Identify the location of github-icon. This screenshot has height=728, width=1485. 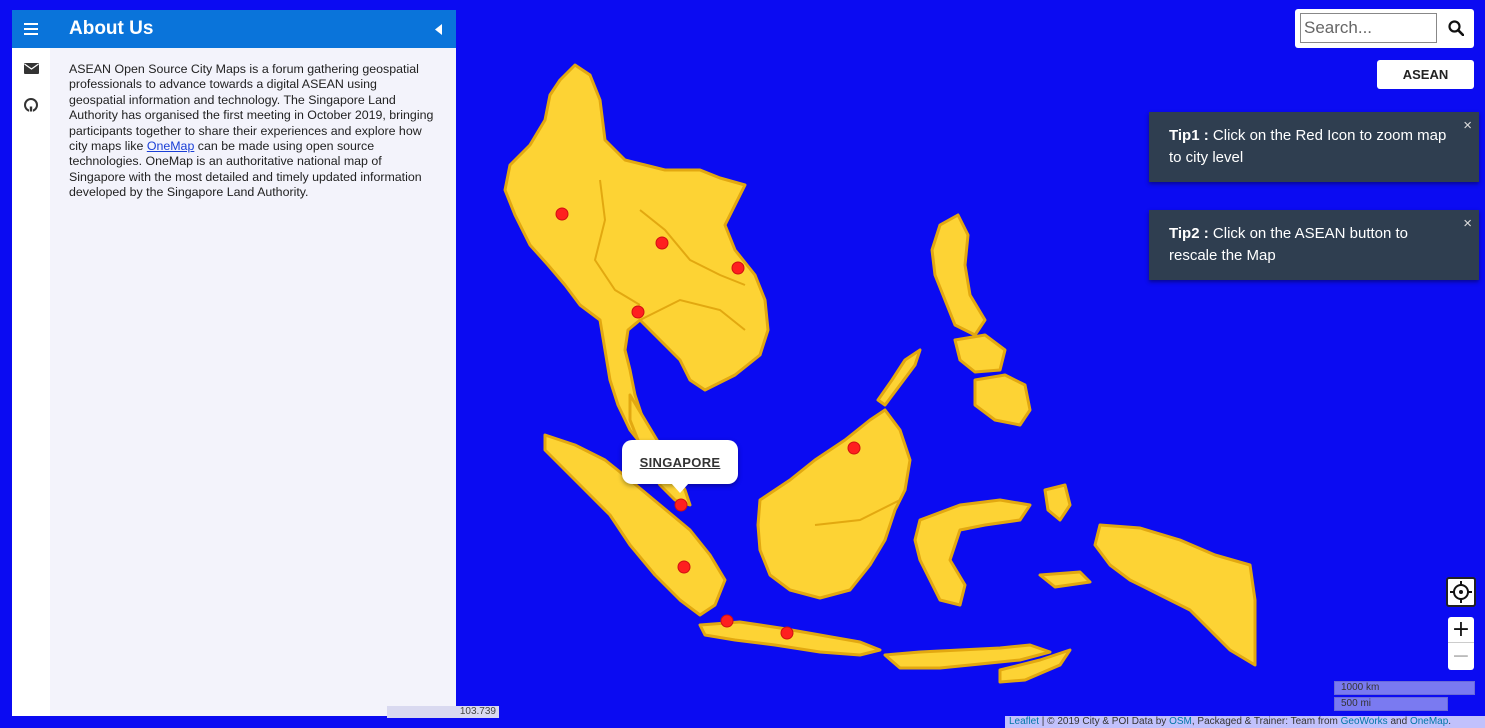
(31, 105).